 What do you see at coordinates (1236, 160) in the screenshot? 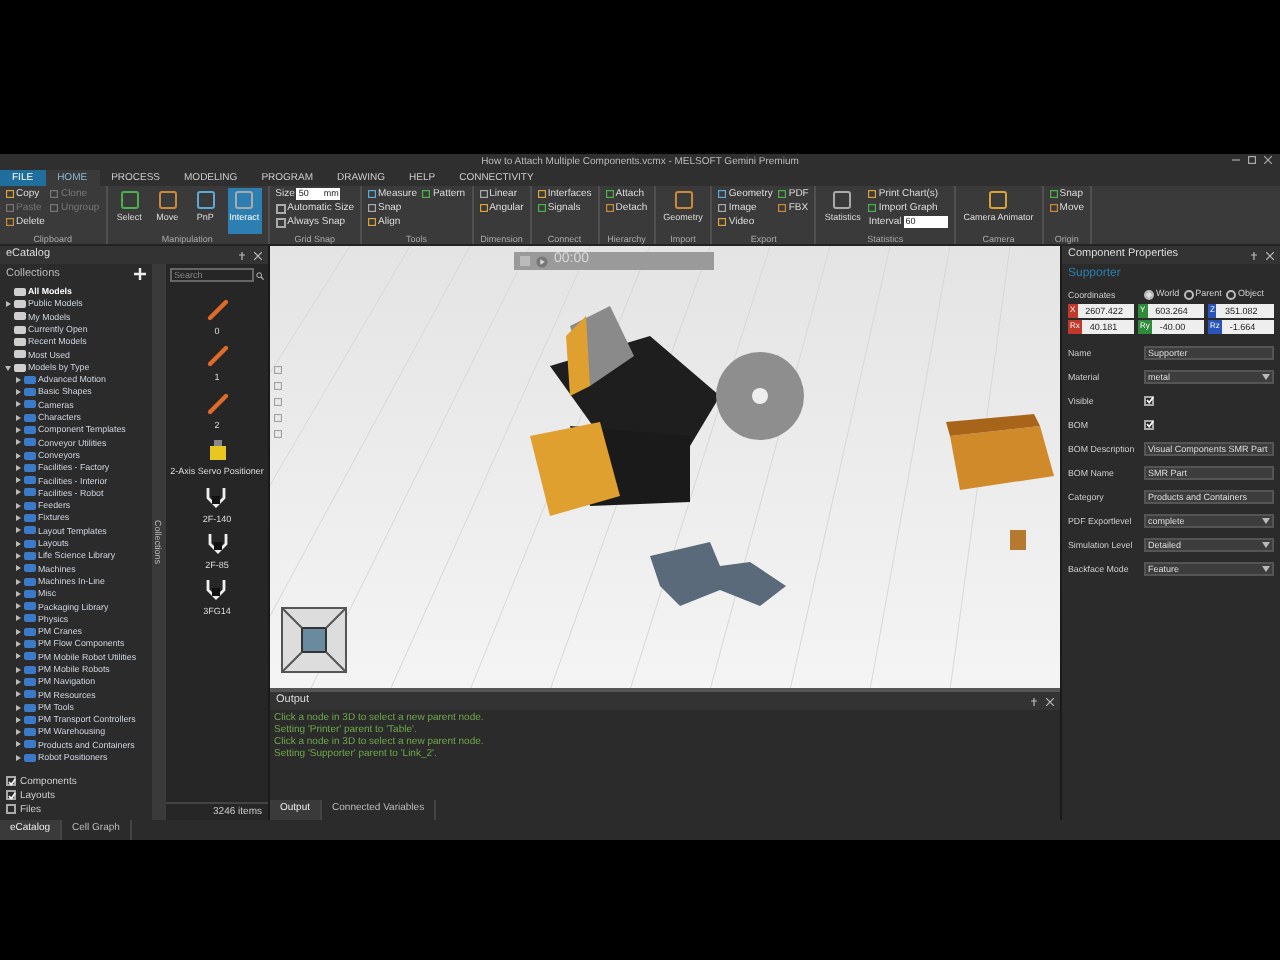
I see `minimize-icon` at bounding box center [1236, 160].